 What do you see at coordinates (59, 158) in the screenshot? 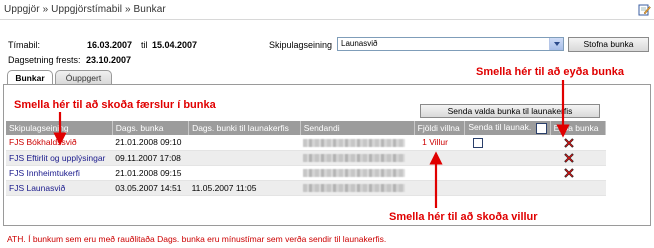
I see `row-unit-link: FJS Eftirlit og upplýsingar` at bounding box center [59, 158].